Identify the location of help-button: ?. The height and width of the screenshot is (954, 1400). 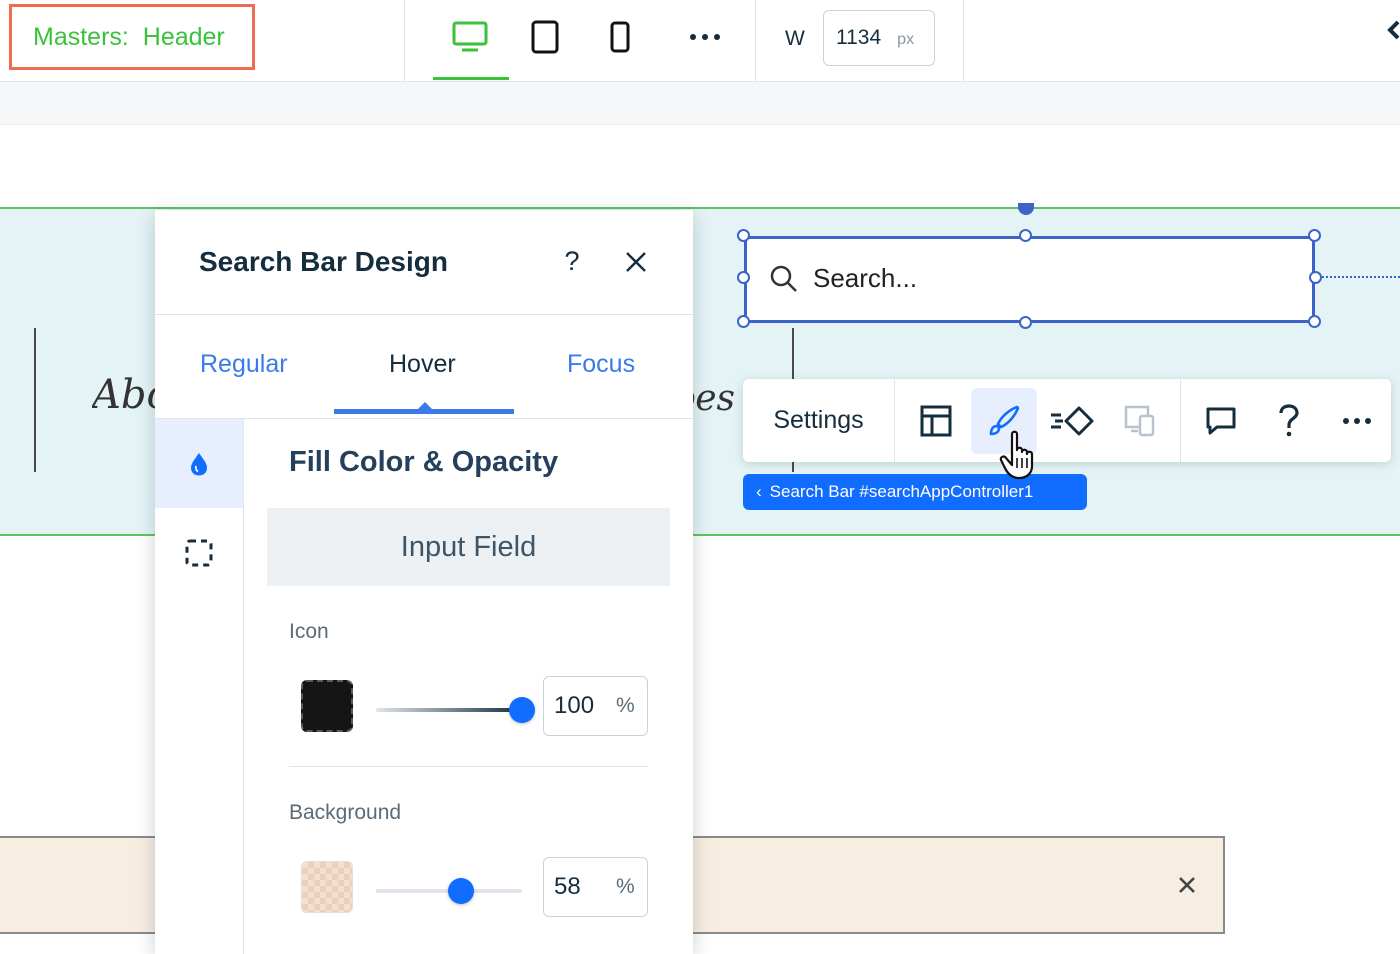
(572, 261).